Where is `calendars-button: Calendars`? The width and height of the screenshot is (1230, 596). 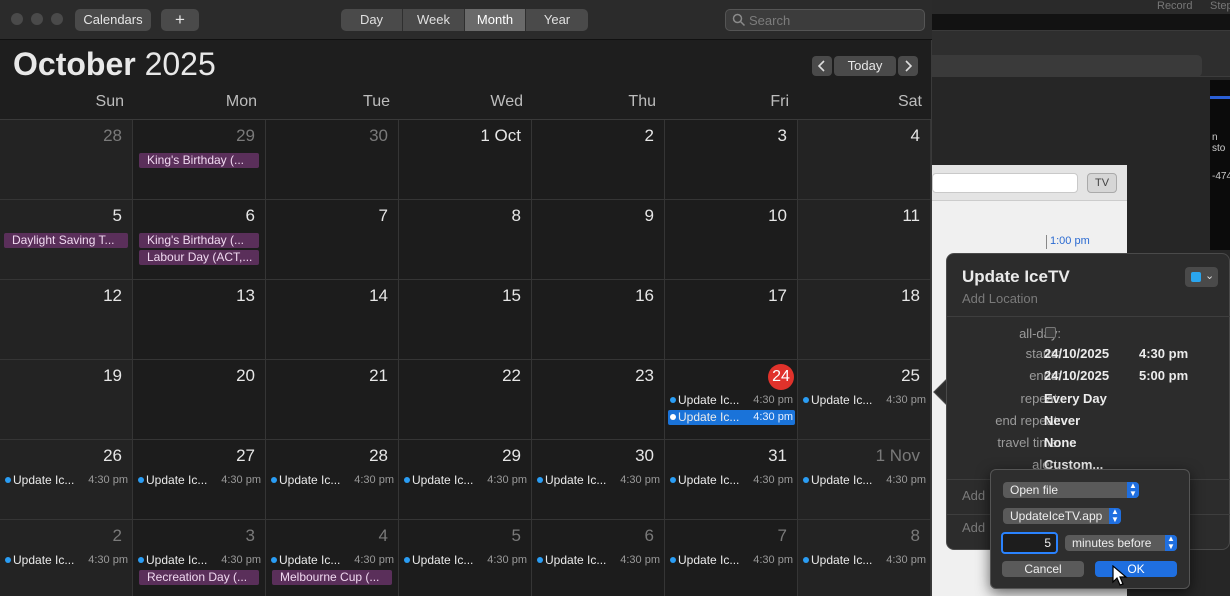 calendars-button: Calendars is located at coordinates (113, 20).